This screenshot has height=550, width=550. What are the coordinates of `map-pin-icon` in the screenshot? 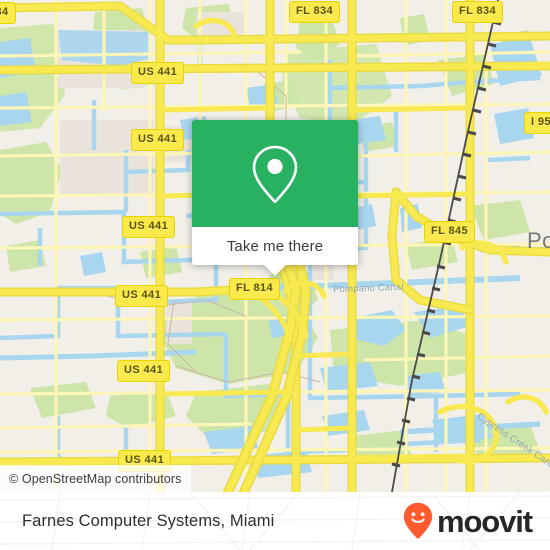 It's located at (275, 174).